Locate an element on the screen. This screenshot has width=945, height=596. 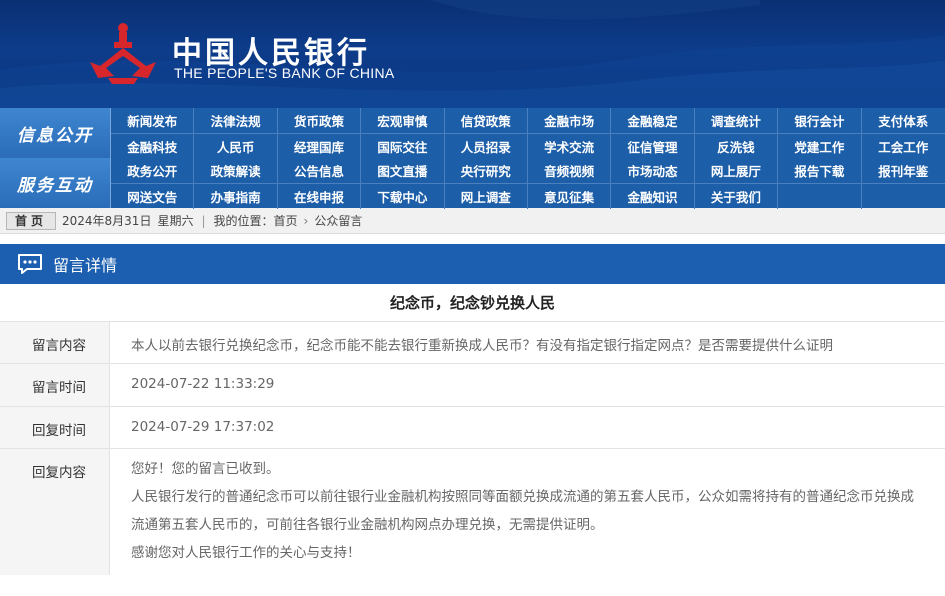
nav-item: 办事指南 is located at coordinates (236, 196).